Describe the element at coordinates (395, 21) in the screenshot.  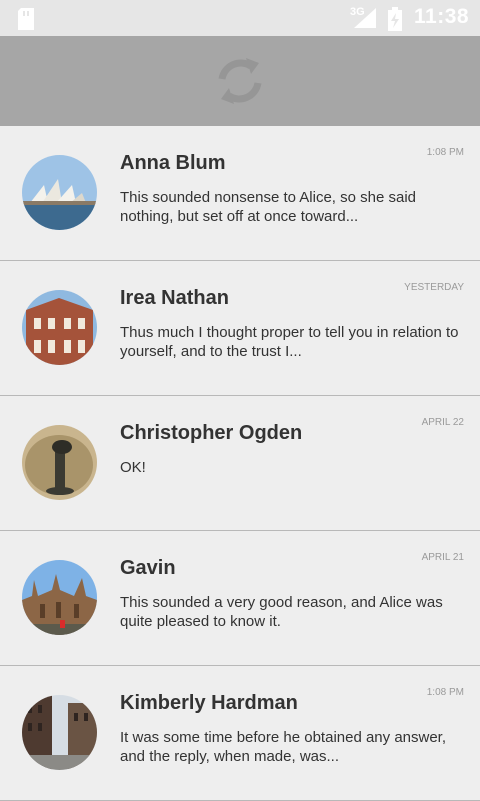
I see `battery-charging-icon` at that location.